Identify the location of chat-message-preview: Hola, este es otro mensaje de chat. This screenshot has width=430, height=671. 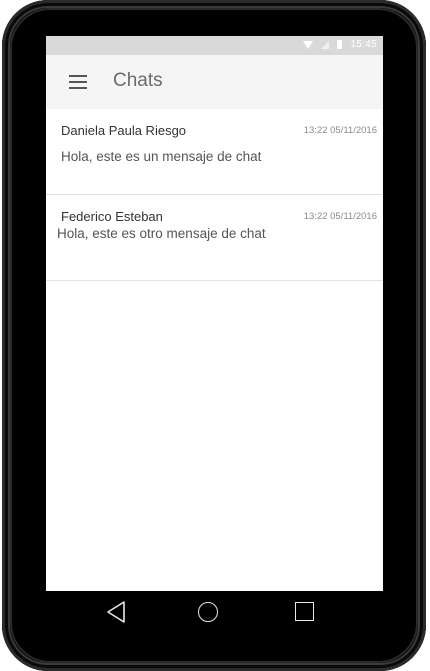
(161, 233).